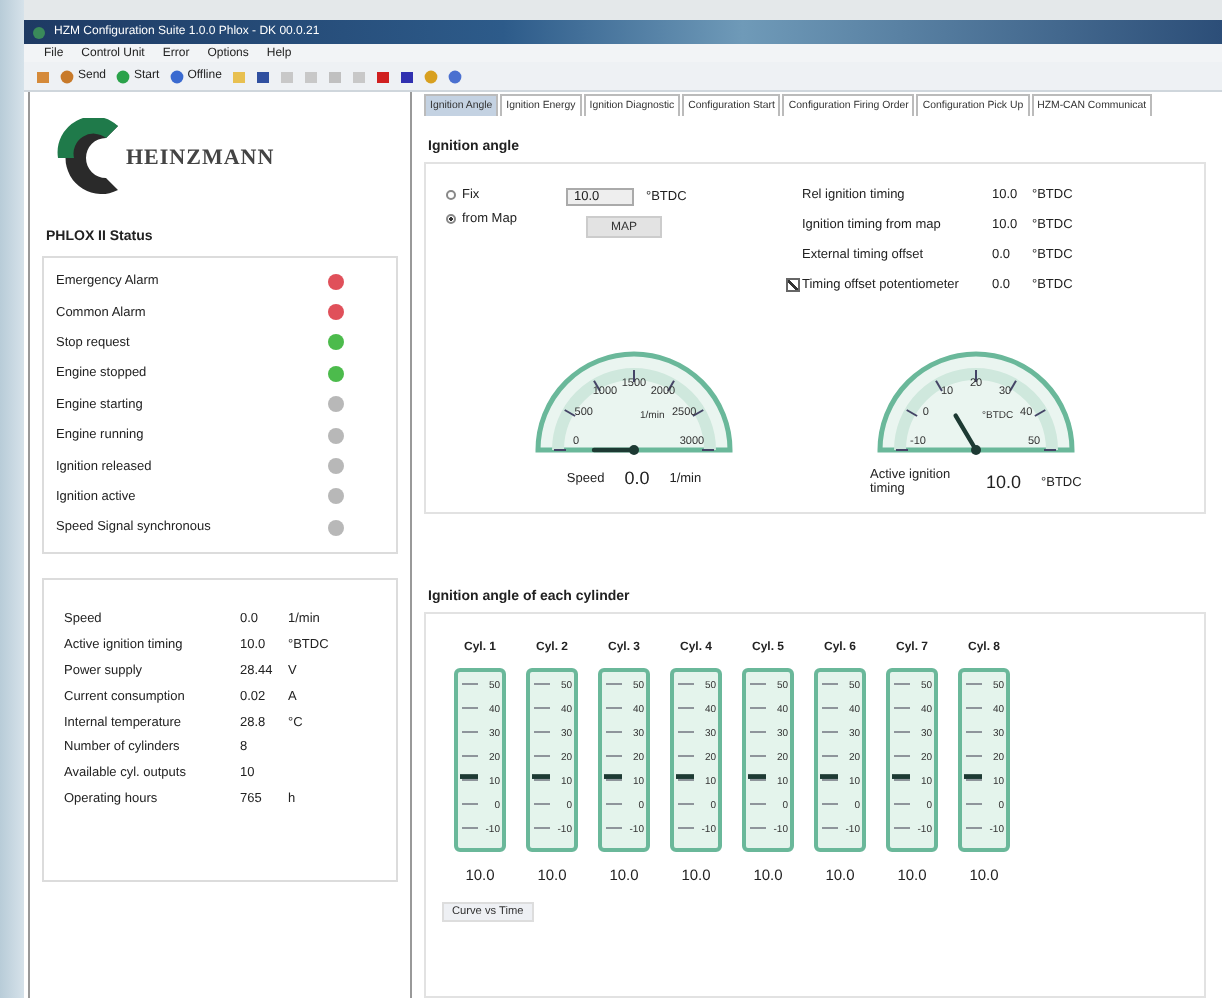  Describe the element at coordinates (637, 478) in the screenshot. I see `readout-value: 0.0` at that location.